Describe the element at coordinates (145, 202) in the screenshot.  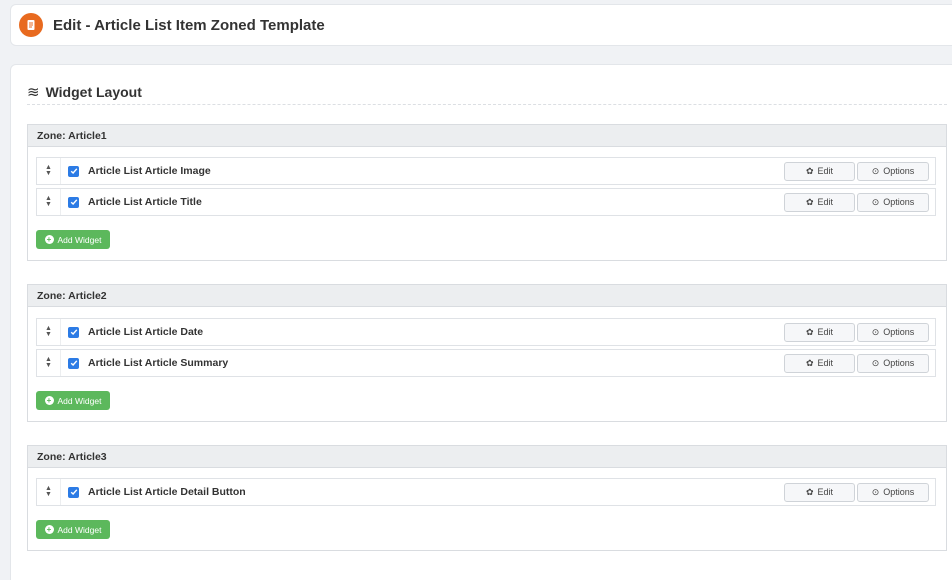
I see `widget-label: Article List Article Title` at that location.